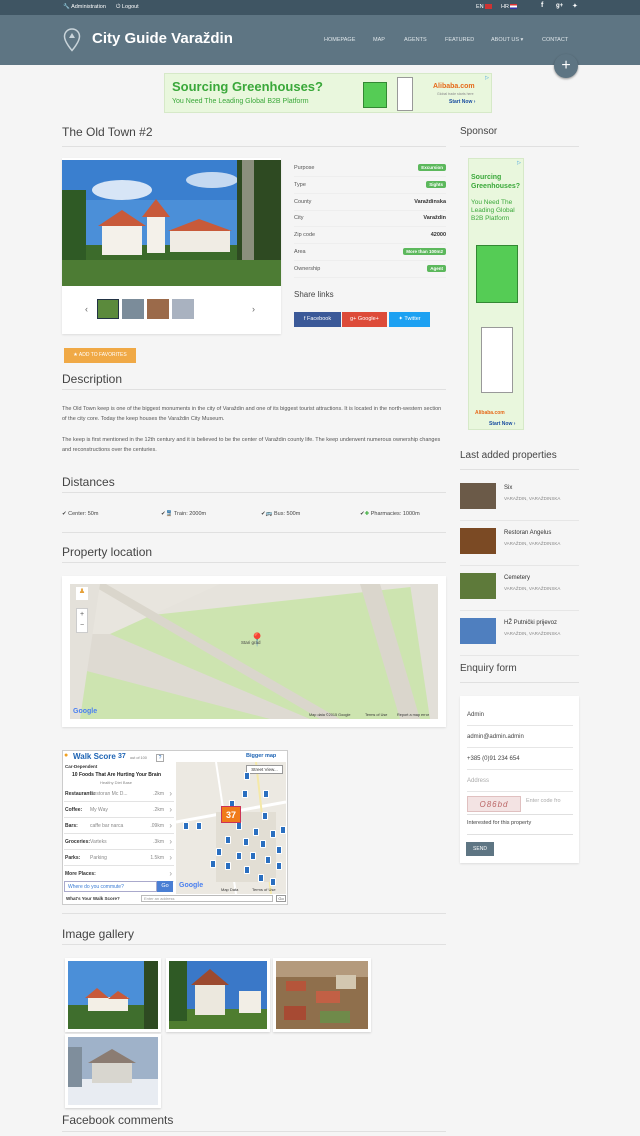 Image resolution: width=640 pixels, height=1136 pixels. What do you see at coordinates (480, 7) in the screenshot?
I see `lang-en-label: EN` at bounding box center [480, 7].